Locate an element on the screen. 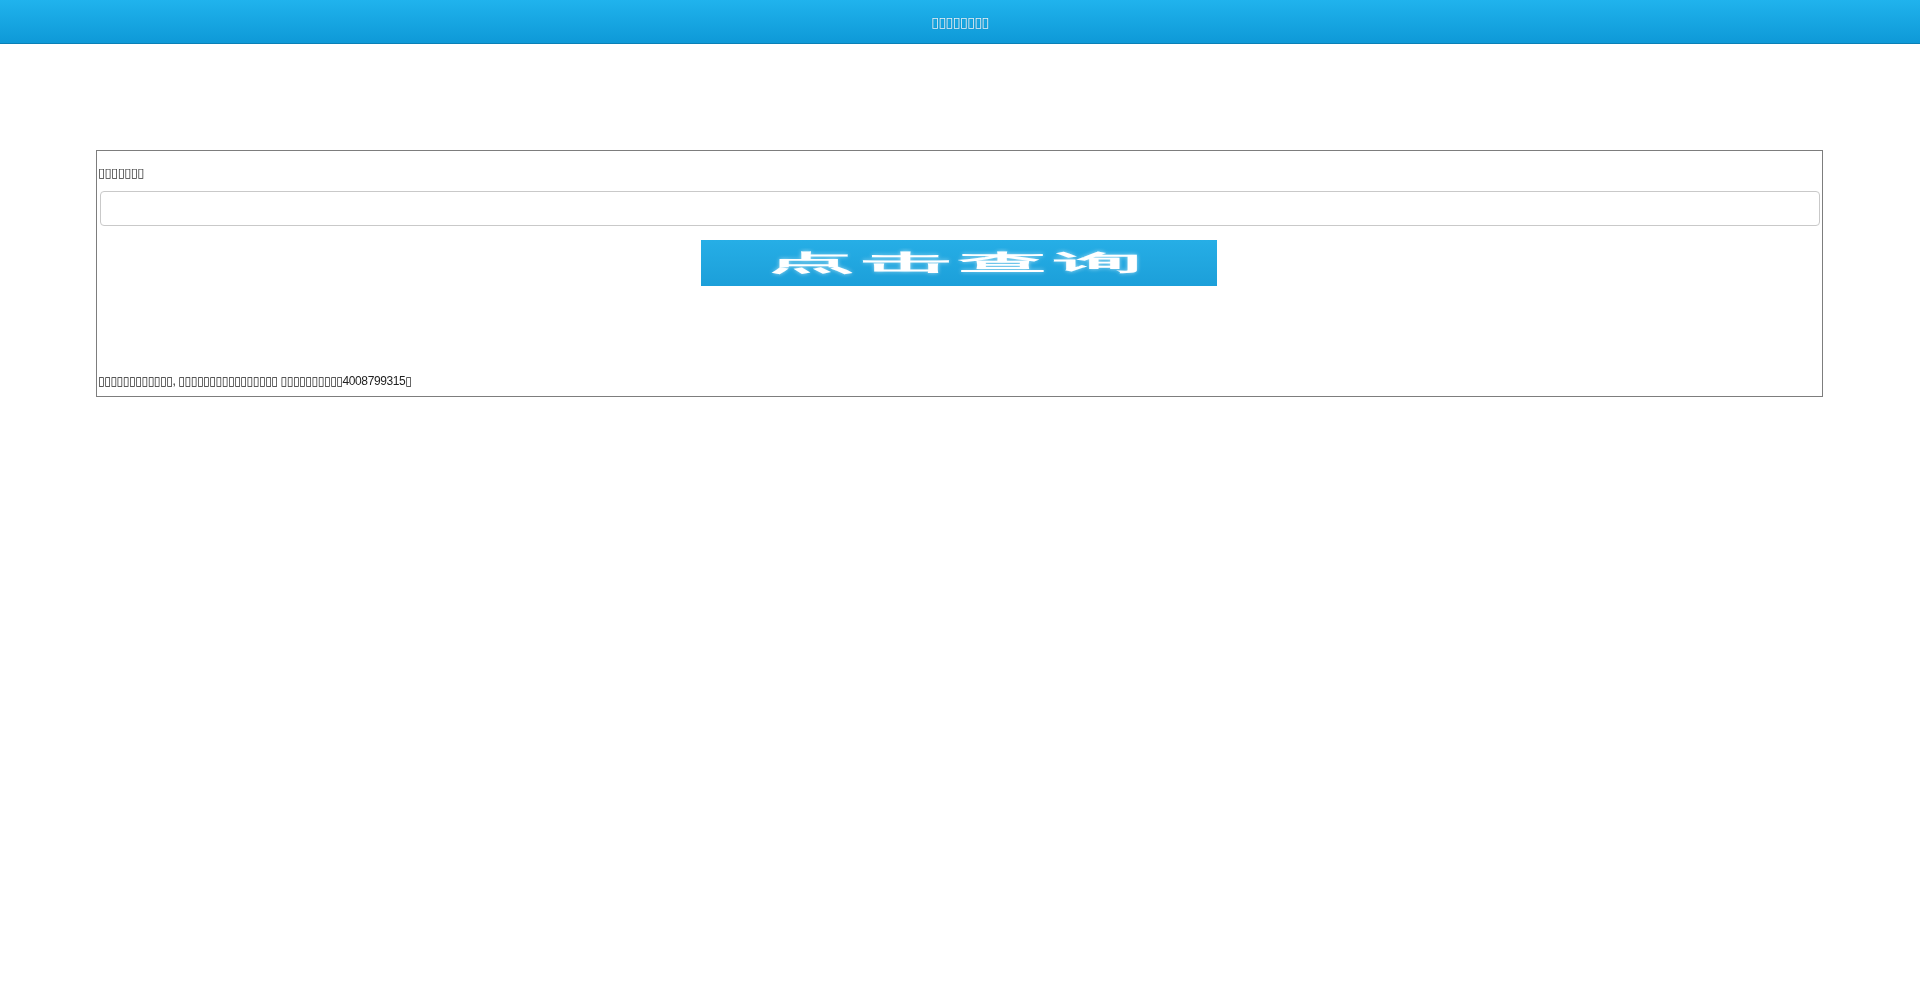 This screenshot has height=993, width=1920. field-label: ▯▯▯▯▯▯▯ is located at coordinates (121, 173).